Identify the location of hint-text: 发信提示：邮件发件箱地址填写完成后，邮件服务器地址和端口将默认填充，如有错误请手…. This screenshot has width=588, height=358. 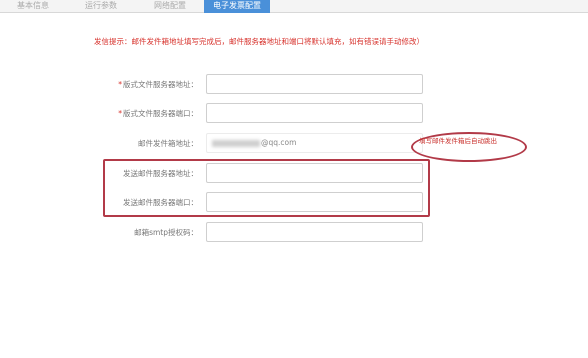
(259, 41).